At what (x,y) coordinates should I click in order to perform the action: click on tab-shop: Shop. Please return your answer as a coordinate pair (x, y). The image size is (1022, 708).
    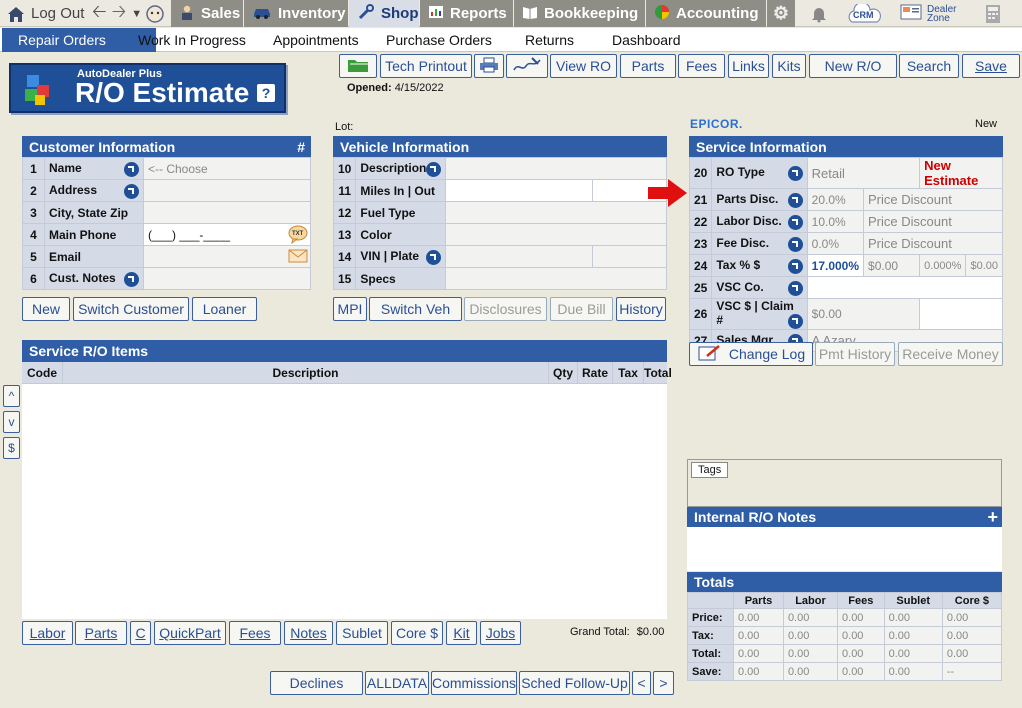
    Looking at the image, I should click on (384, 13).